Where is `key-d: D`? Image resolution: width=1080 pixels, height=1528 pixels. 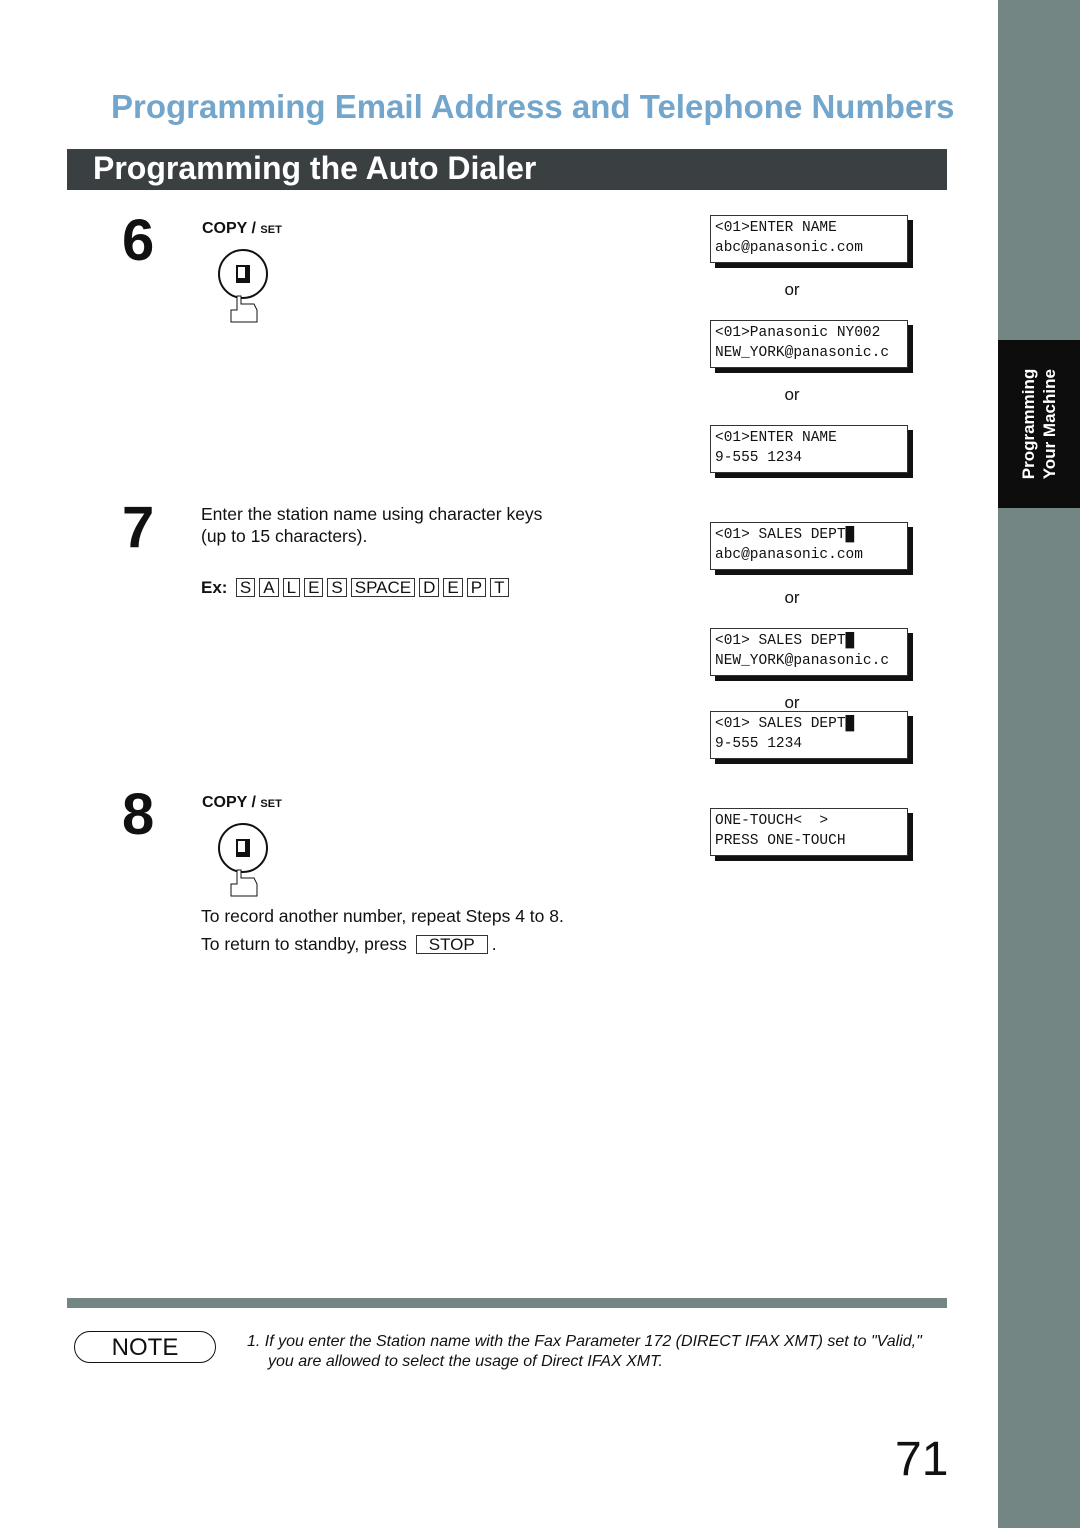 key-d: D is located at coordinates (429, 587).